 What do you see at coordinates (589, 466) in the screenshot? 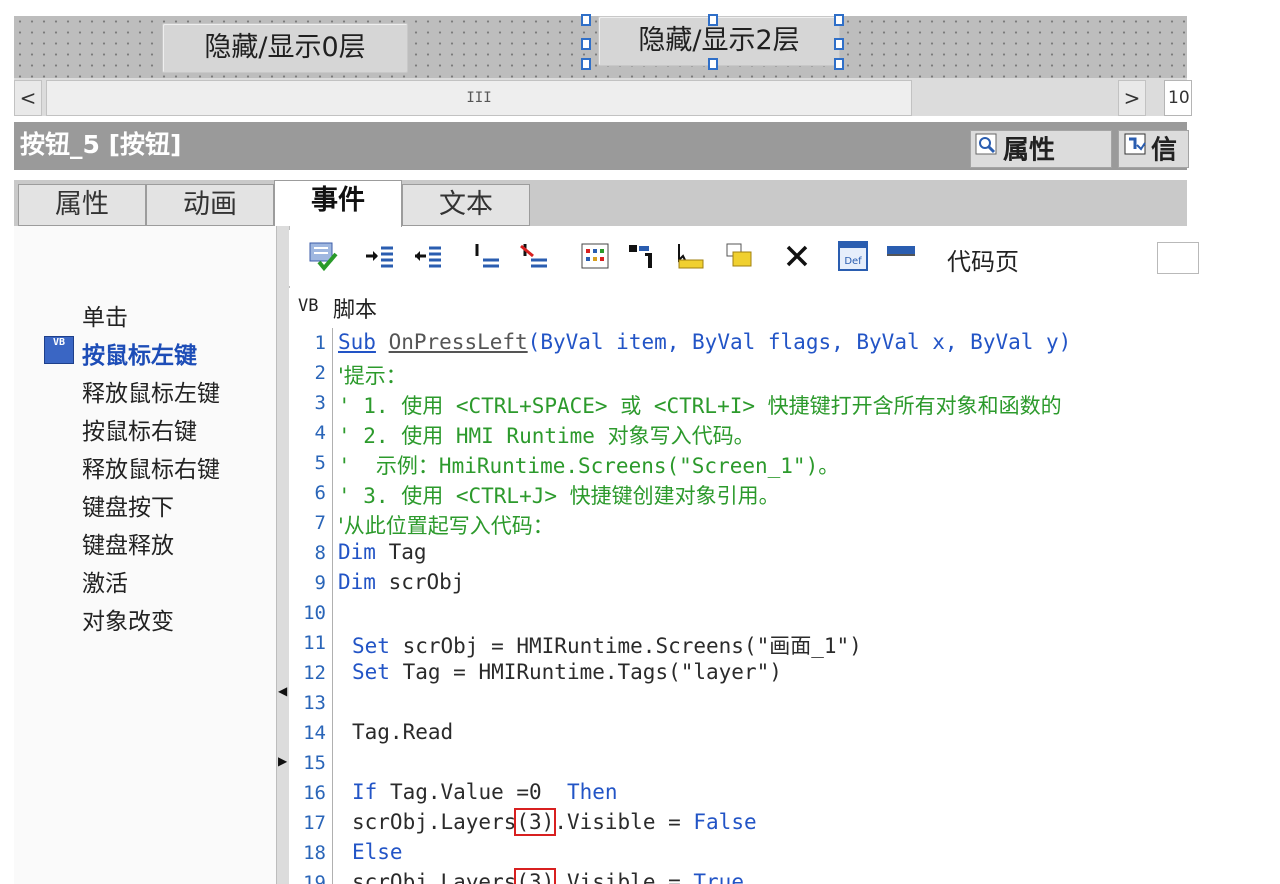
I see `code-comment: ' 示例：HmiRuntime.Screens("Screen_1")。` at bounding box center [589, 466].